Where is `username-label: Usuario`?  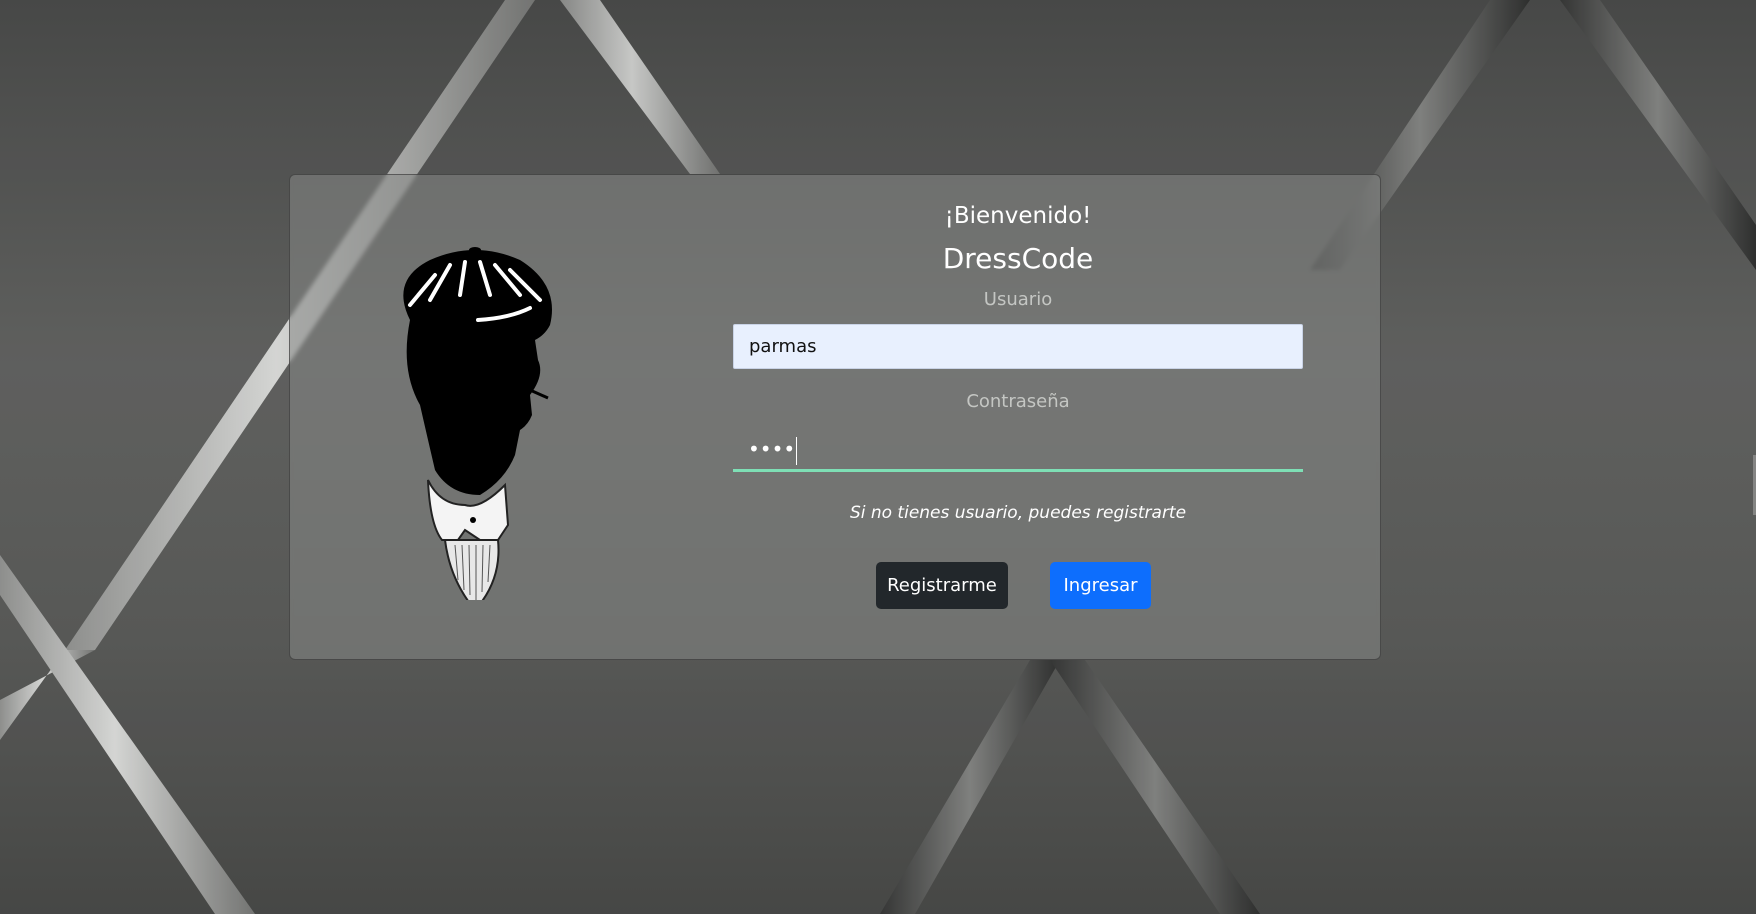
username-label: Usuario is located at coordinates (1018, 299).